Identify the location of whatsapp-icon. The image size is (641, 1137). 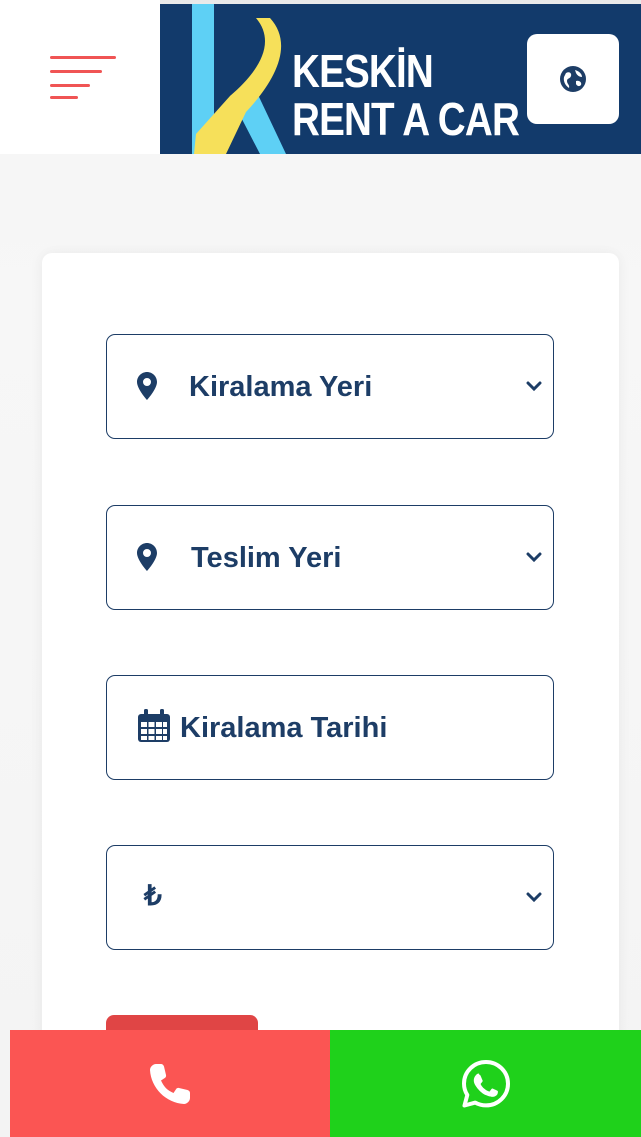
(485, 1083).